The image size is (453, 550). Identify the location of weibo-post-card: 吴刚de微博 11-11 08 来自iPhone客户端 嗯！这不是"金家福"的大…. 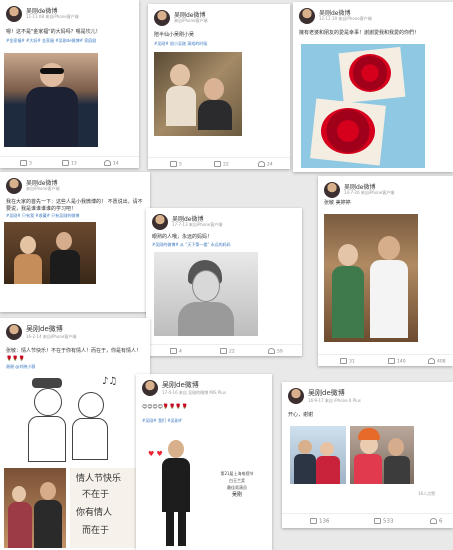
(69, 84).